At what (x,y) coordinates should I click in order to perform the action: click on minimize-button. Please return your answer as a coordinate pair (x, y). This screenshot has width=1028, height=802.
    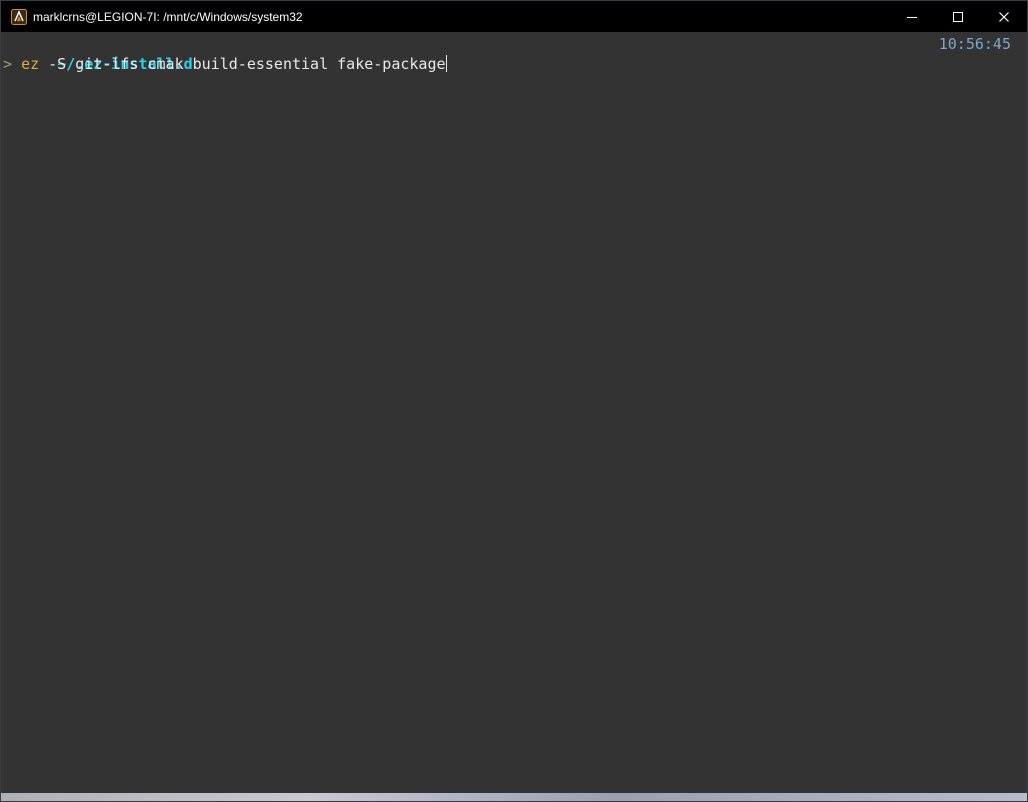
    Looking at the image, I should click on (912, 16).